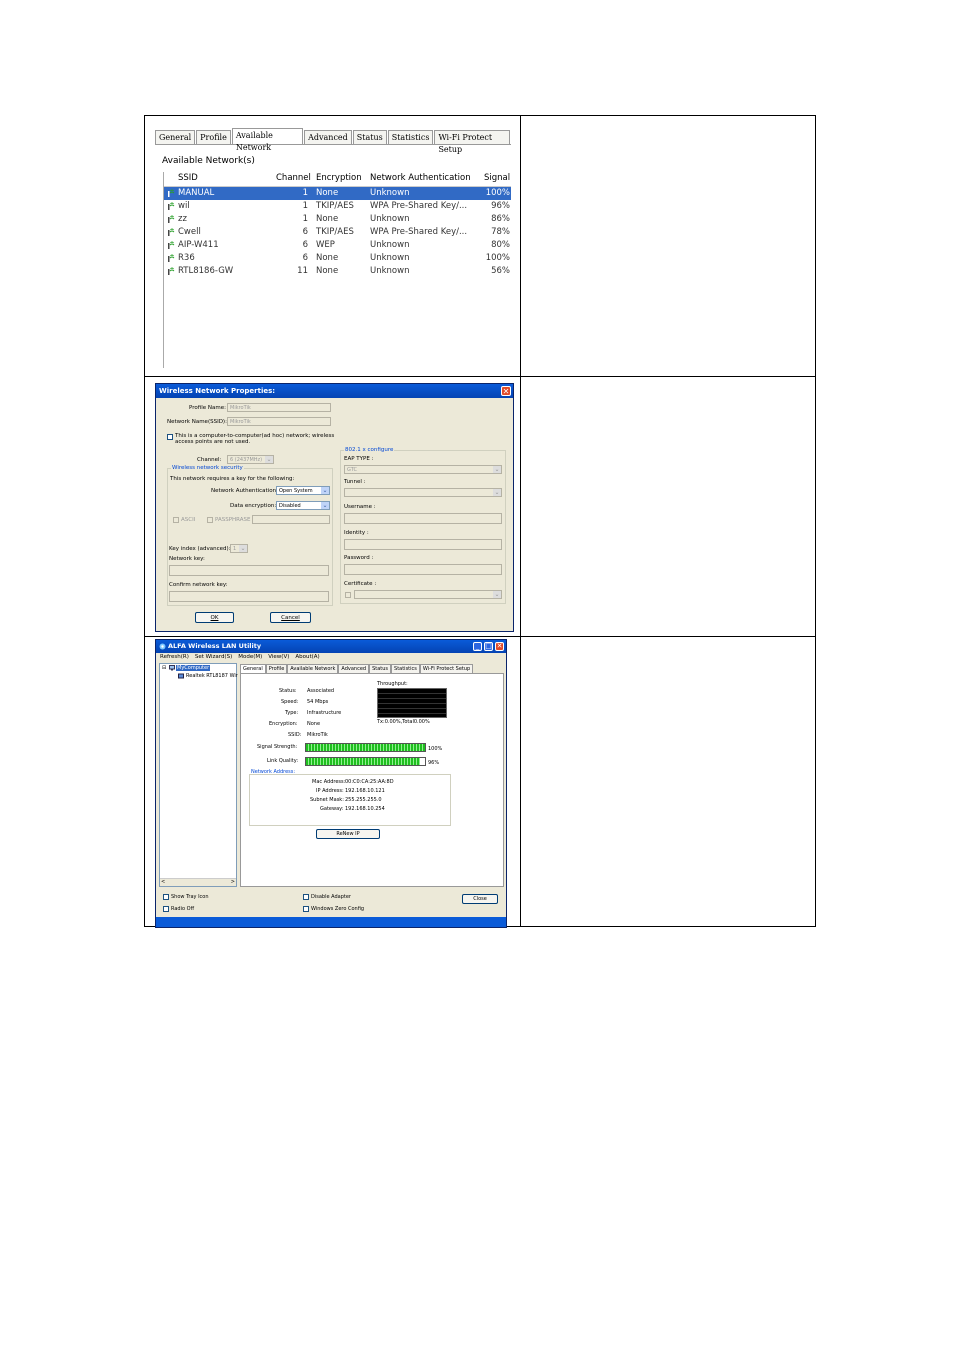 Image resolution: width=955 pixels, height=1350 pixels. I want to click on username-field, so click(423, 518).